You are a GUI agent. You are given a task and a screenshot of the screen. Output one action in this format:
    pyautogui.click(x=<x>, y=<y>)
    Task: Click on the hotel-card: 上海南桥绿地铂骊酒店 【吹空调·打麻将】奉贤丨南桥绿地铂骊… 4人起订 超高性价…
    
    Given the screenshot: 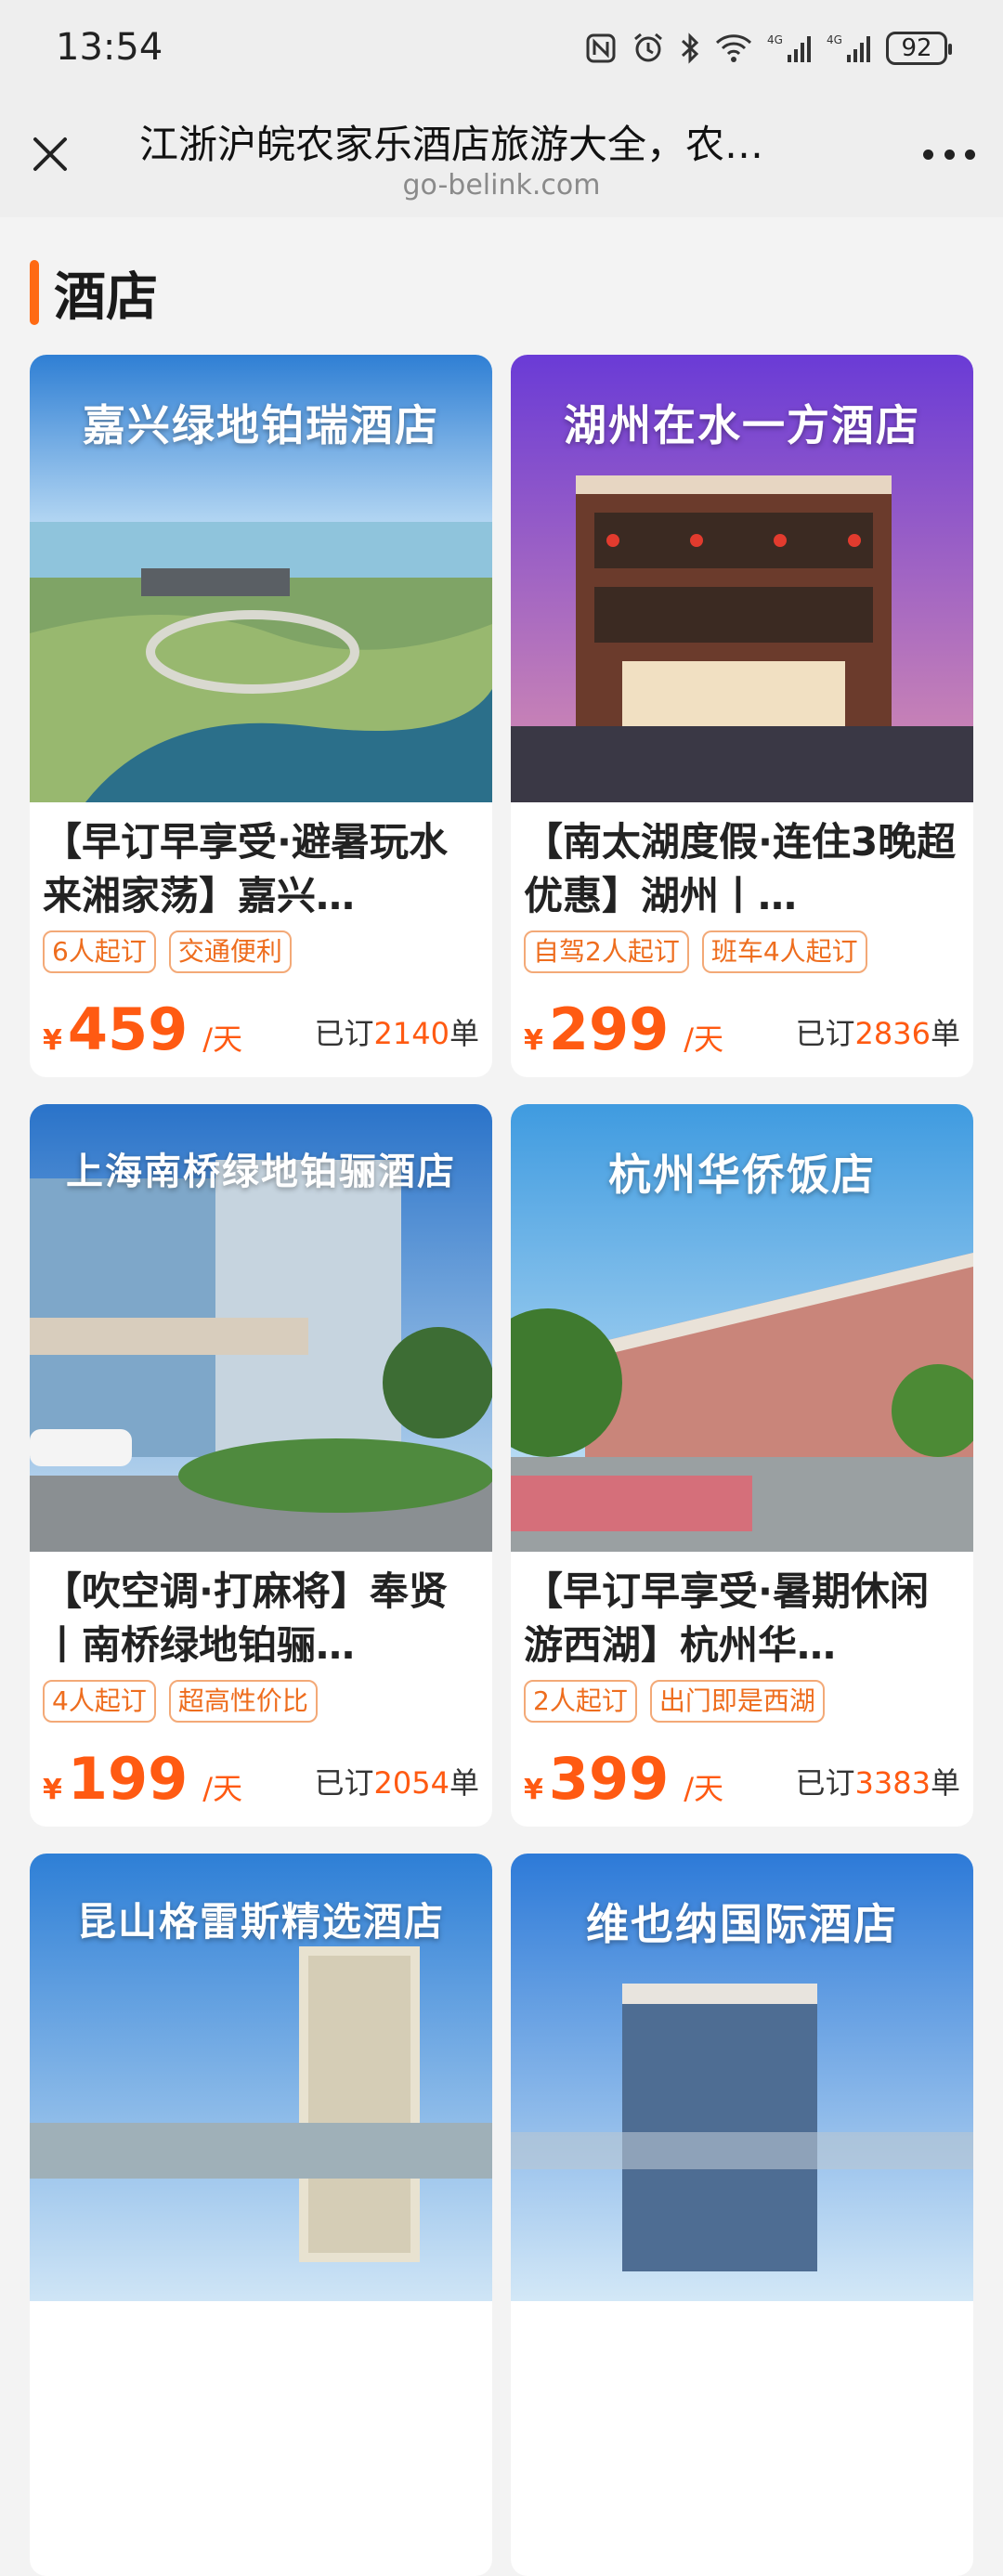 What is the action you would take?
    pyautogui.click(x=261, y=1465)
    